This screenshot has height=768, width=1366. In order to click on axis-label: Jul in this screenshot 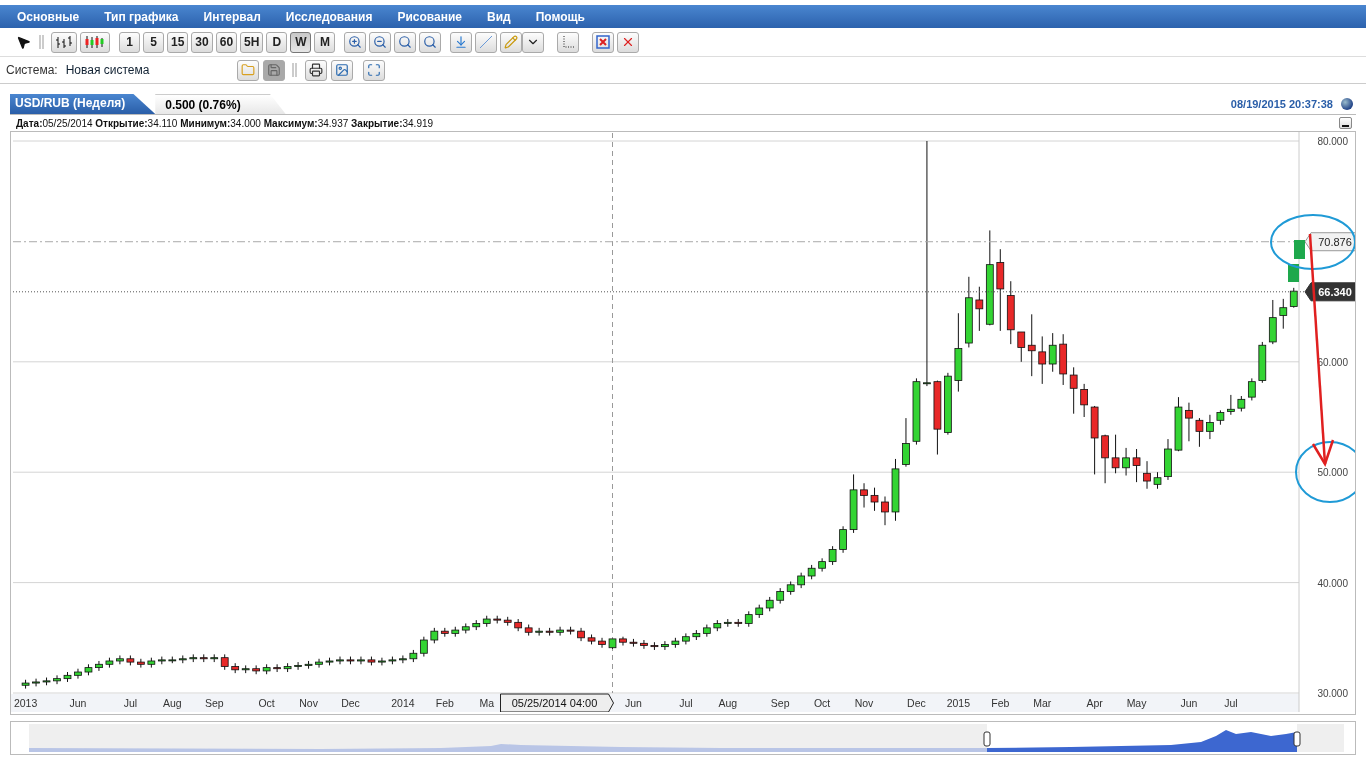, I will do `click(130, 703)`.